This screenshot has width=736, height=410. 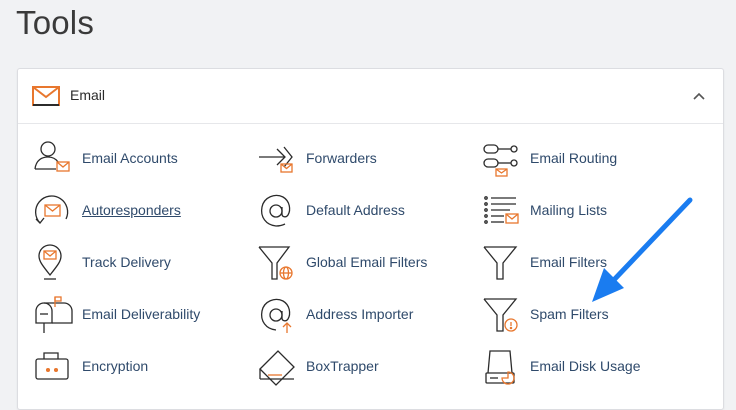 I want to click on tool-spam-filters: Spam Filters, so click(x=590, y=315).